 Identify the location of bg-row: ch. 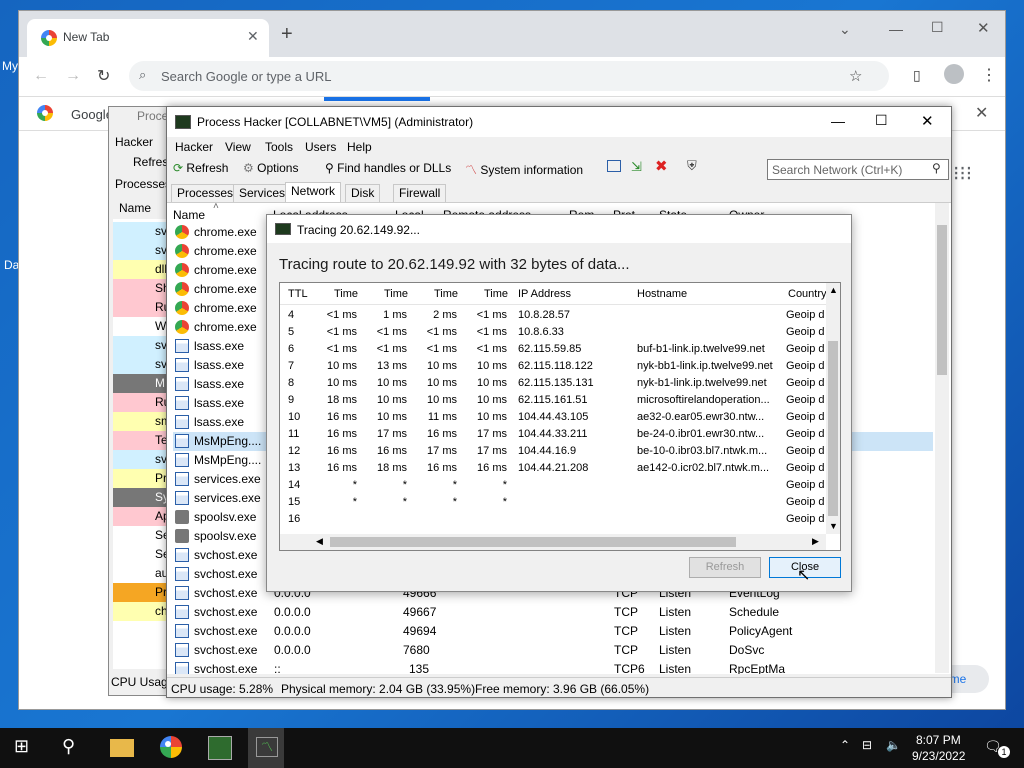
(141, 611).